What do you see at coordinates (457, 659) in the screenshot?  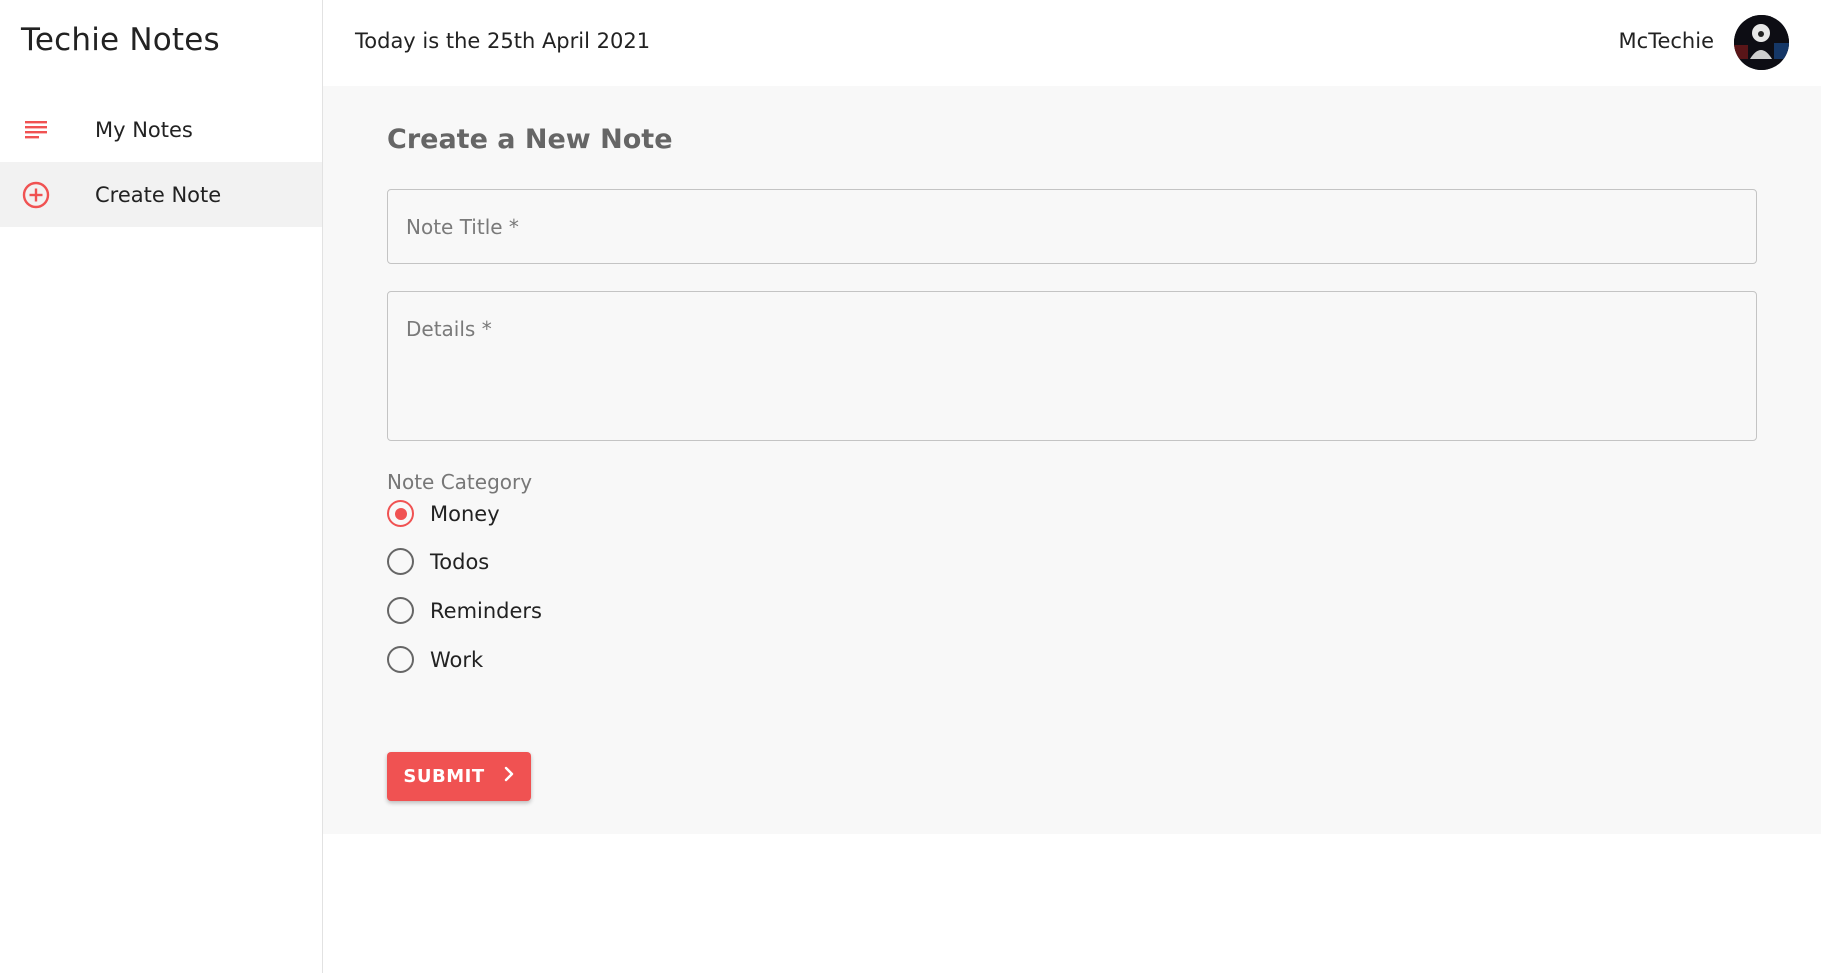 I see `radio-label: Work` at bounding box center [457, 659].